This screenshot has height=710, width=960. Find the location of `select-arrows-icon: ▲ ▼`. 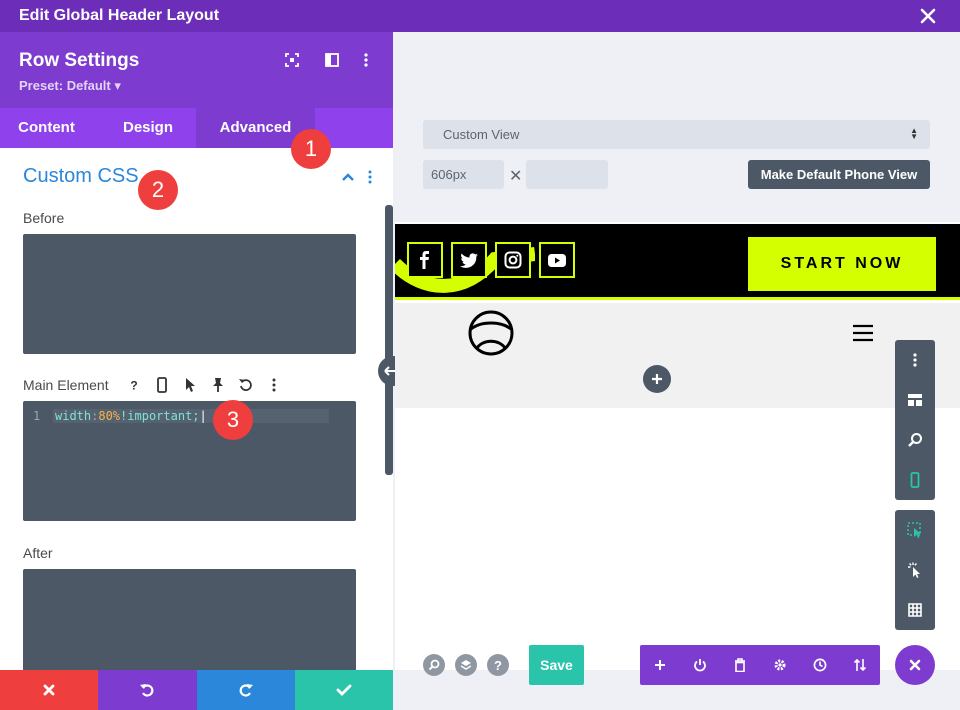

select-arrows-icon: ▲ ▼ is located at coordinates (914, 133).